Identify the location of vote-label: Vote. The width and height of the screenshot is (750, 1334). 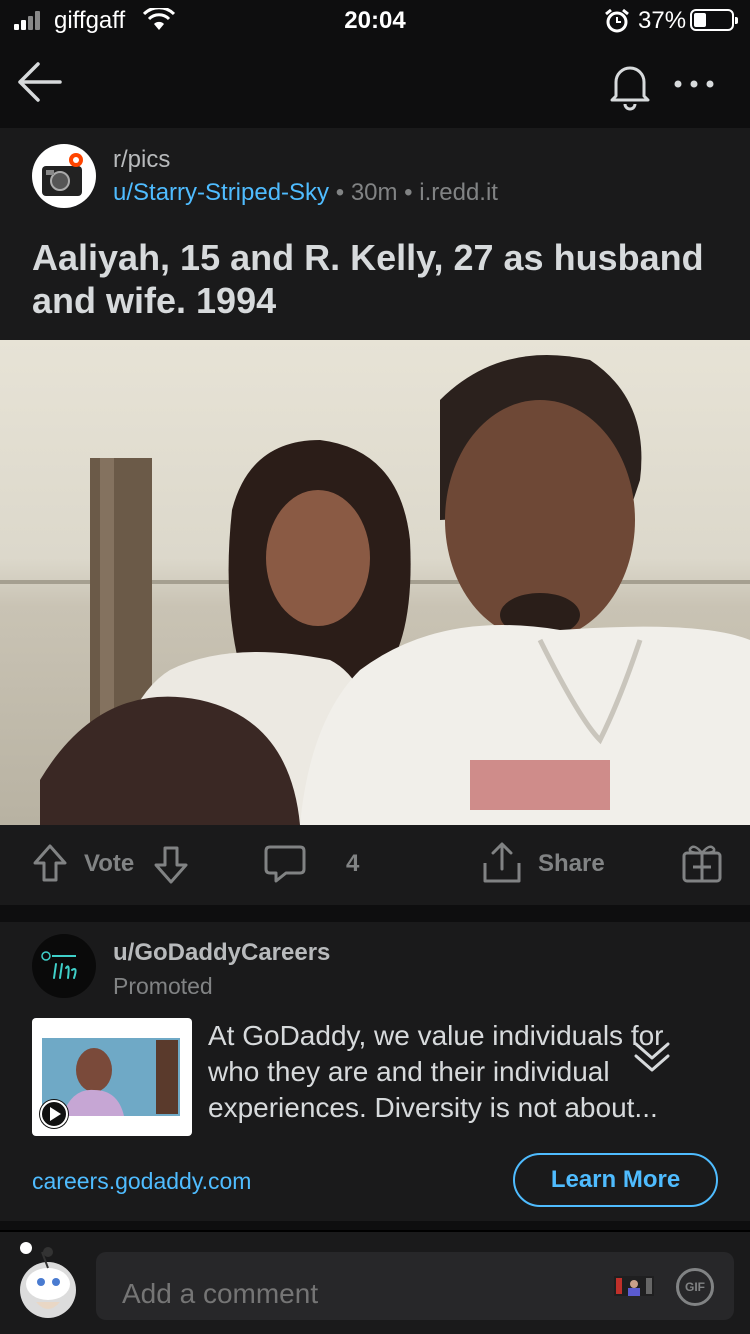
(109, 863).